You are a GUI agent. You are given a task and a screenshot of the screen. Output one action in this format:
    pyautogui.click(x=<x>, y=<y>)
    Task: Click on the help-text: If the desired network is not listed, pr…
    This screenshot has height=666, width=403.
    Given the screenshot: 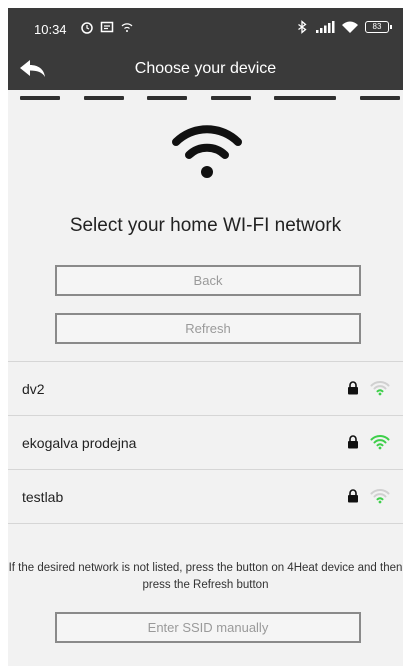 What is the action you would take?
    pyautogui.click(x=205, y=576)
    